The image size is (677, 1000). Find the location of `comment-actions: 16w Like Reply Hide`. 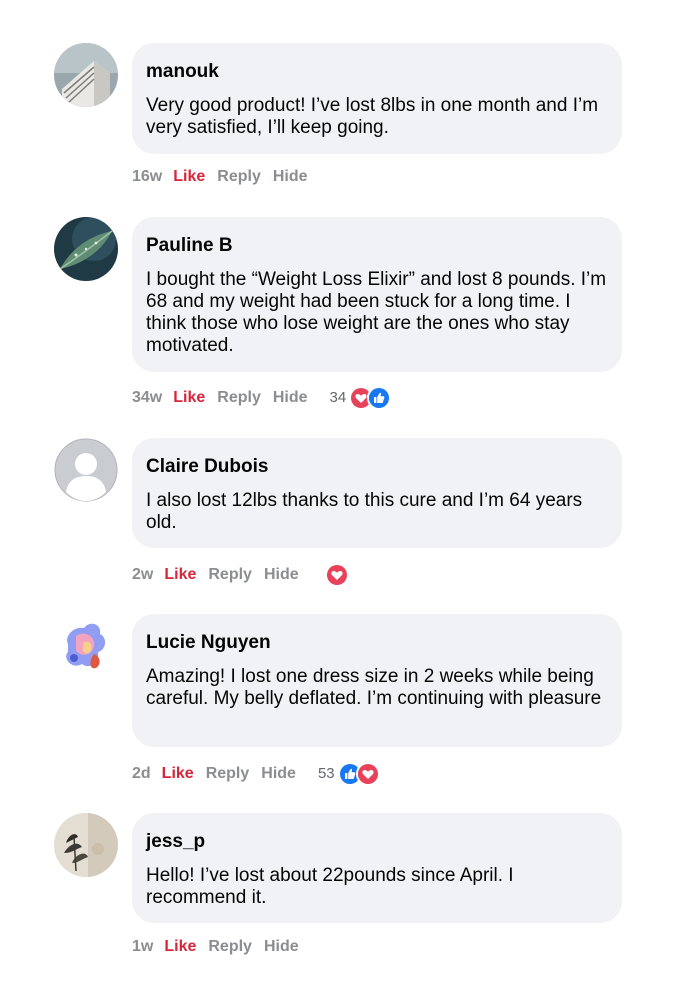

comment-actions: 16w Like Reply Hide is located at coordinates (220, 177).